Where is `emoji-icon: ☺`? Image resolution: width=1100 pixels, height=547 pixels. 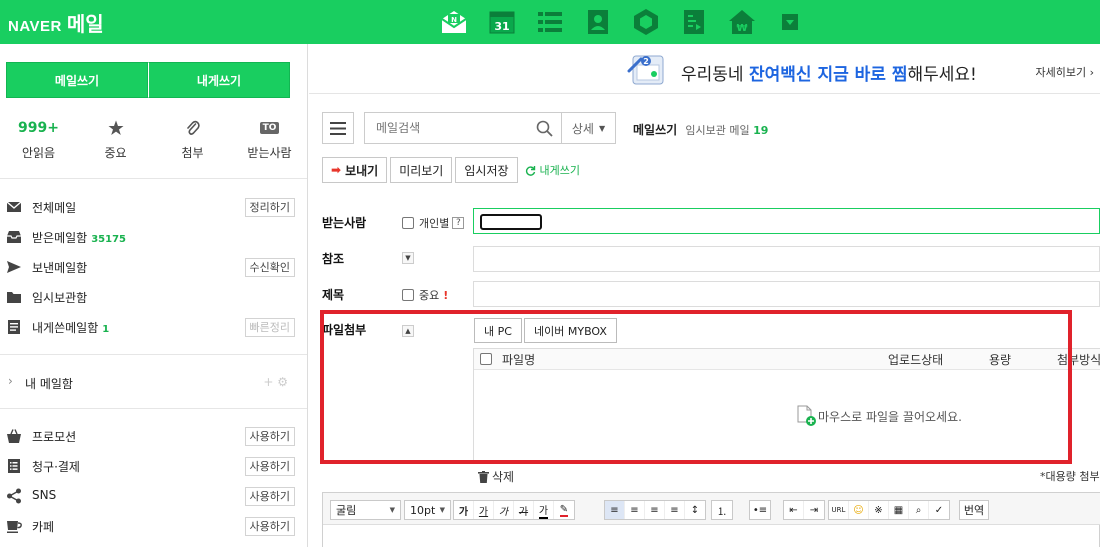
emoji-icon: ☺ is located at coordinates (859, 510).